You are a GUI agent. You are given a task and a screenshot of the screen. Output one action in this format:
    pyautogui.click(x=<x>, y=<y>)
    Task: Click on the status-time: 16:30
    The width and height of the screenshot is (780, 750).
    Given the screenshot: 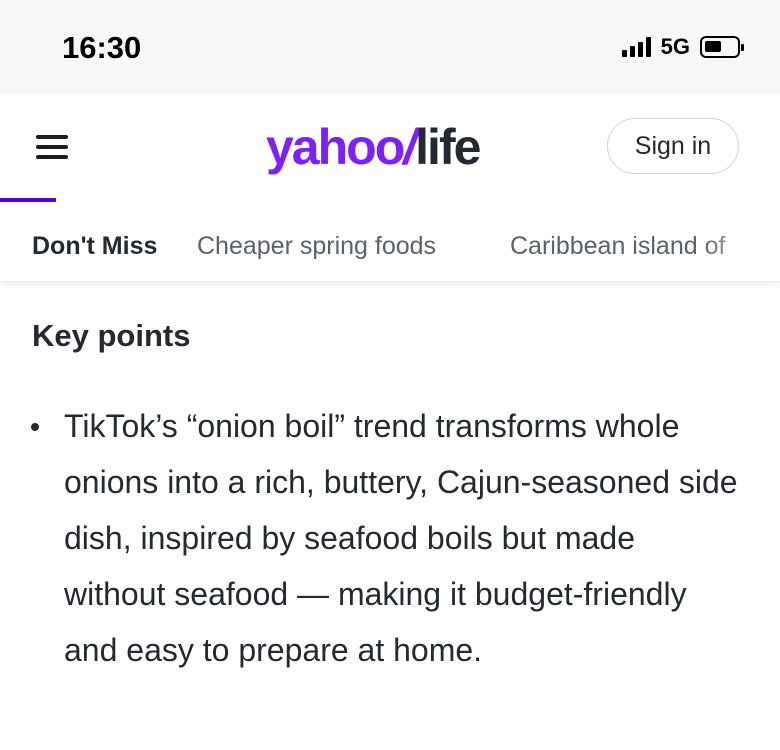 What is the action you would take?
    pyautogui.click(x=102, y=47)
    